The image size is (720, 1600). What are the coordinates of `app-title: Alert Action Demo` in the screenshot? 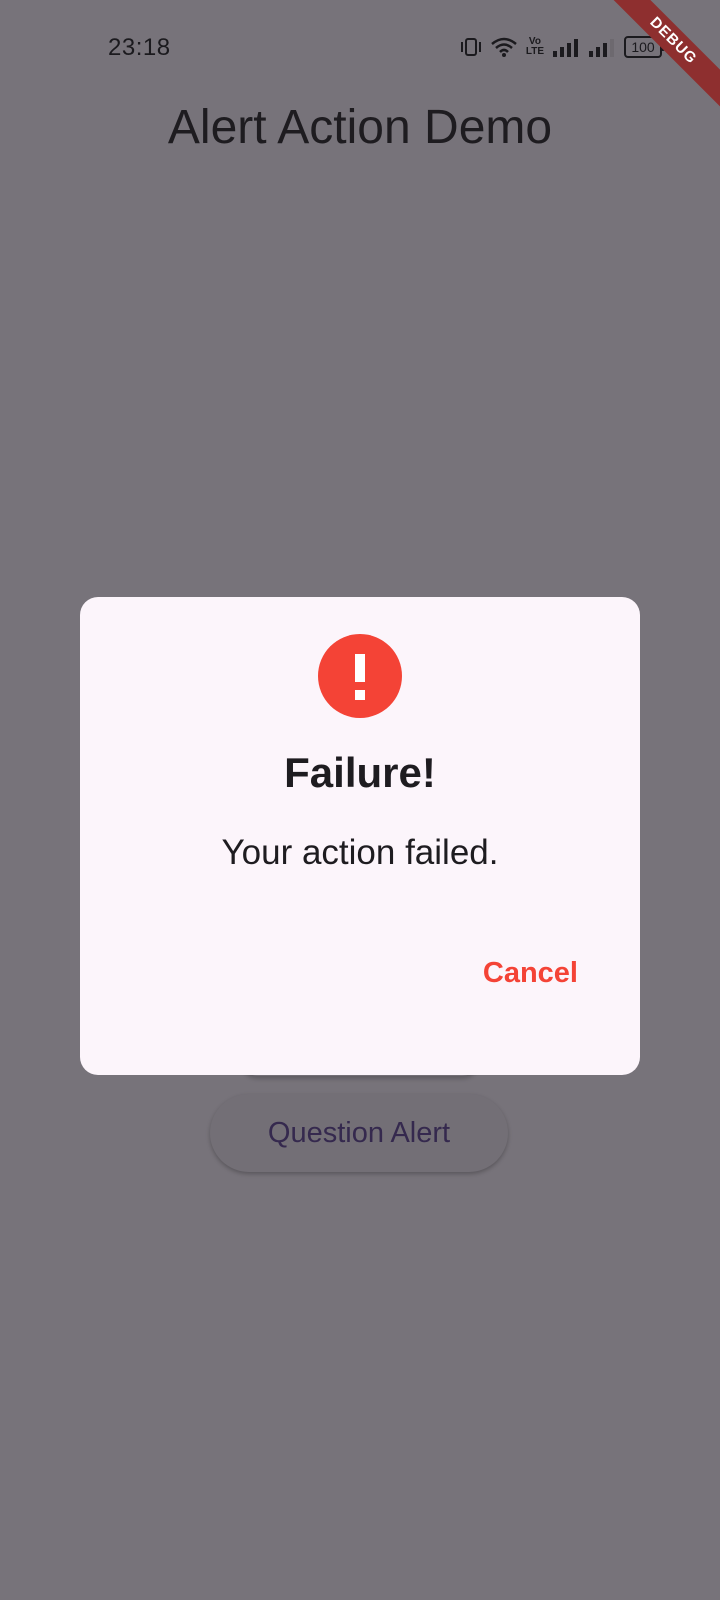 It's located at (360, 127).